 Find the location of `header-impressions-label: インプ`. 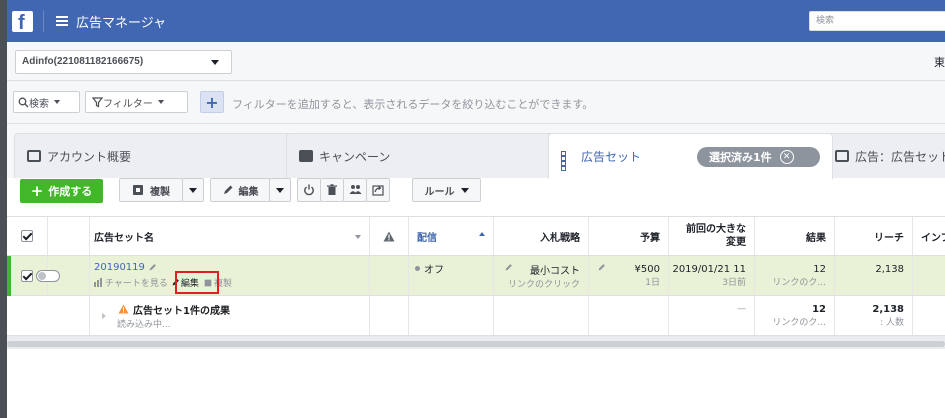

header-impressions-label: インプ is located at coordinates (933, 238).